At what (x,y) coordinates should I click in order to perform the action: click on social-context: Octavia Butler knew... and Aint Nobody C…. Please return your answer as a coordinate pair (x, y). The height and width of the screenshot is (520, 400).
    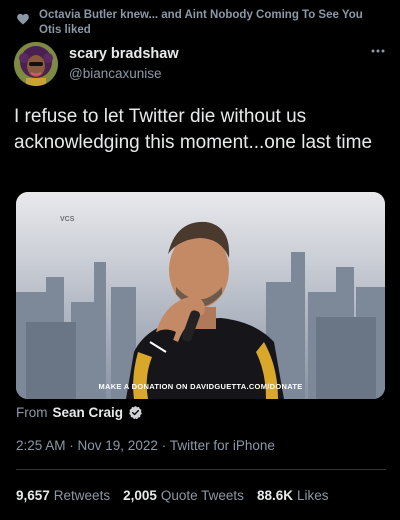
    Looking at the image, I should click on (202, 23).